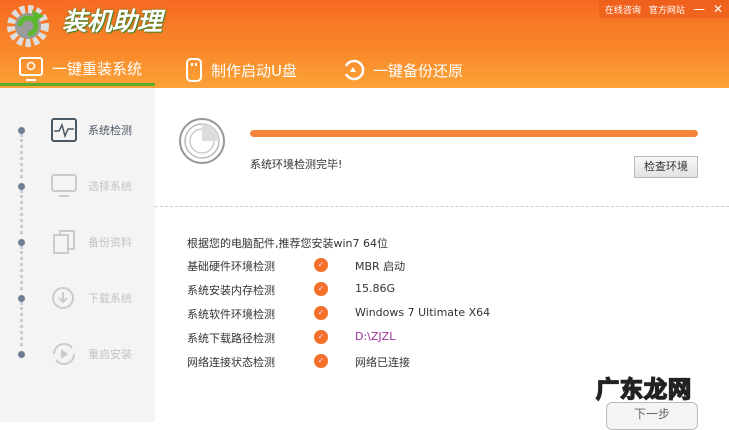 This screenshot has width=729, height=430. Describe the element at coordinates (97, 69) in the screenshot. I see `tab-label: 一键重装系统` at that location.